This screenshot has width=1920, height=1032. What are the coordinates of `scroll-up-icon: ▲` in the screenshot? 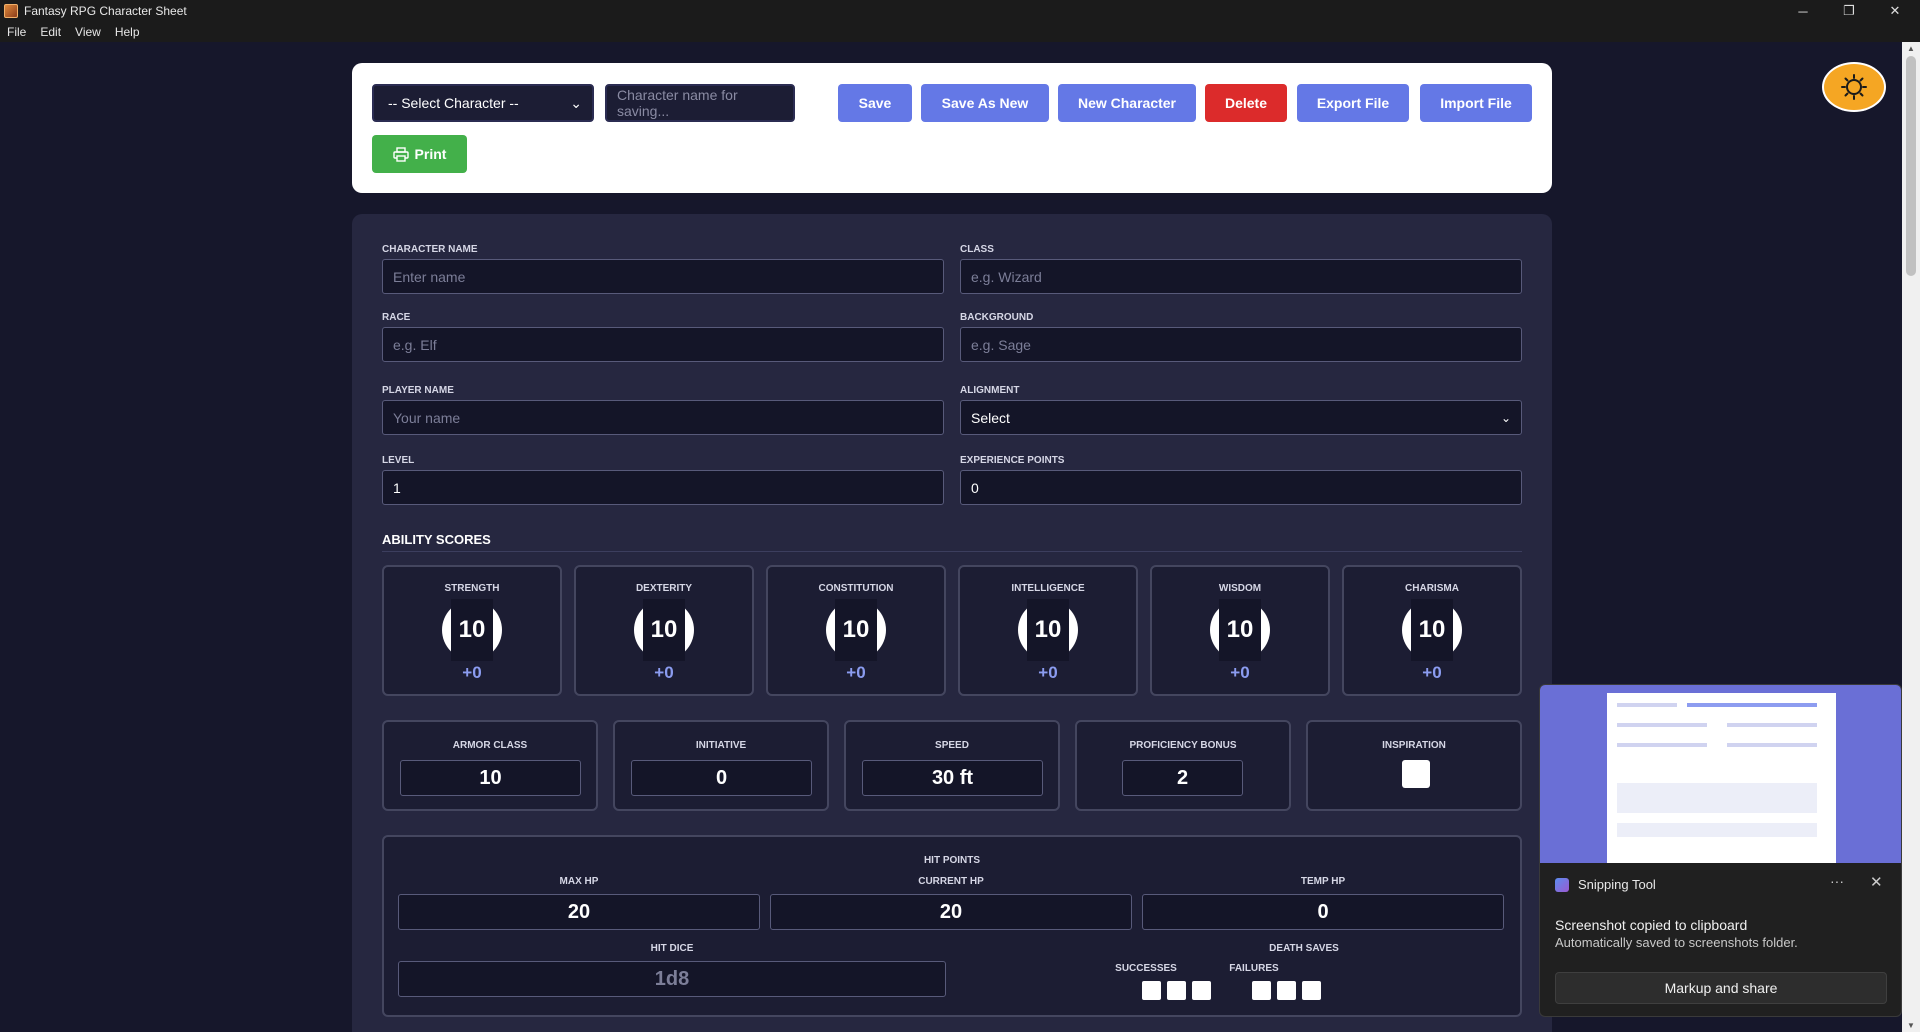 It's located at (1911, 48).